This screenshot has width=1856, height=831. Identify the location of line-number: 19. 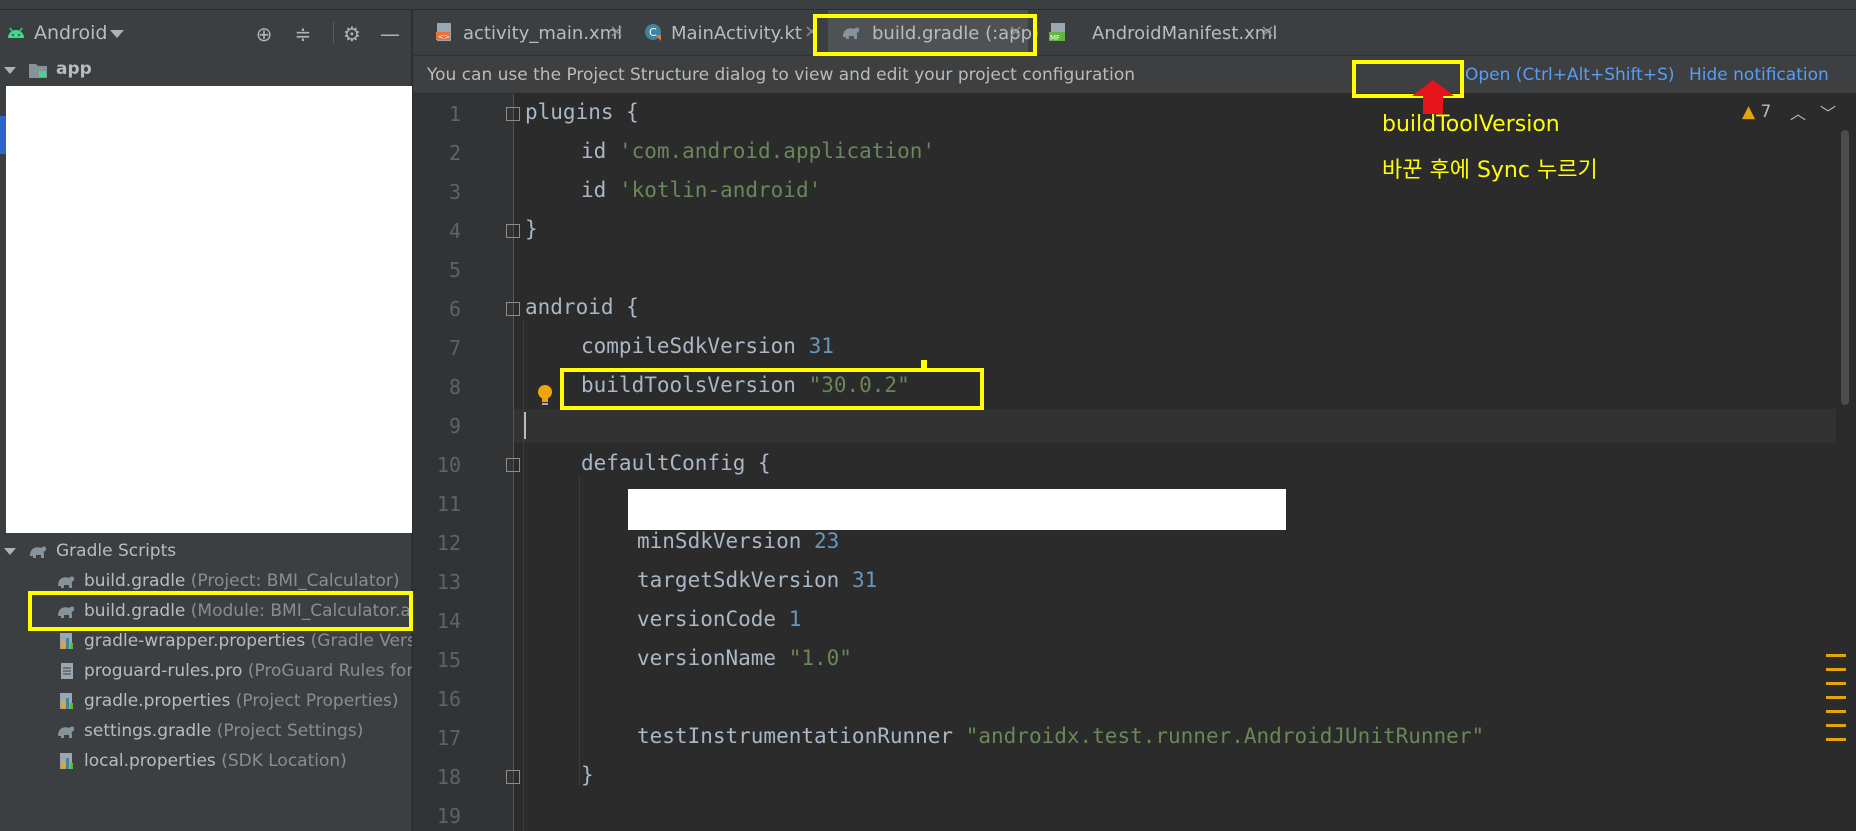
(448, 816).